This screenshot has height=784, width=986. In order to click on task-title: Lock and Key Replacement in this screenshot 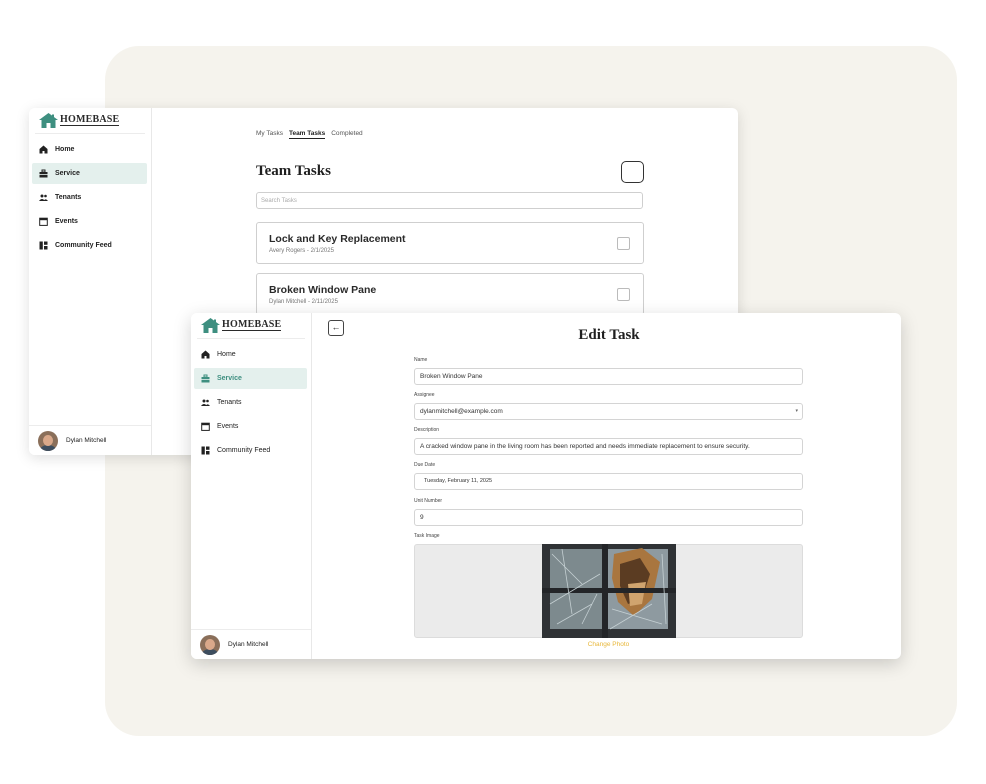, I will do `click(337, 239)`.